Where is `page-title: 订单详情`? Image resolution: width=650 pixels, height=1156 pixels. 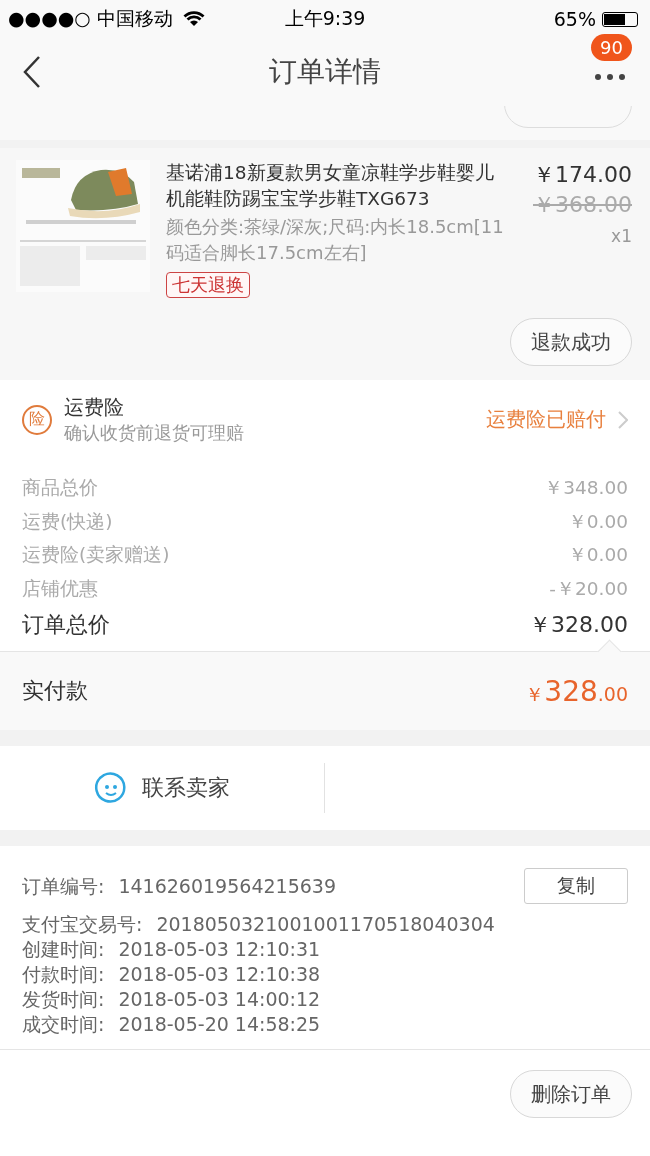
page-title: 订单详情 is located at coordinates (325, 72).